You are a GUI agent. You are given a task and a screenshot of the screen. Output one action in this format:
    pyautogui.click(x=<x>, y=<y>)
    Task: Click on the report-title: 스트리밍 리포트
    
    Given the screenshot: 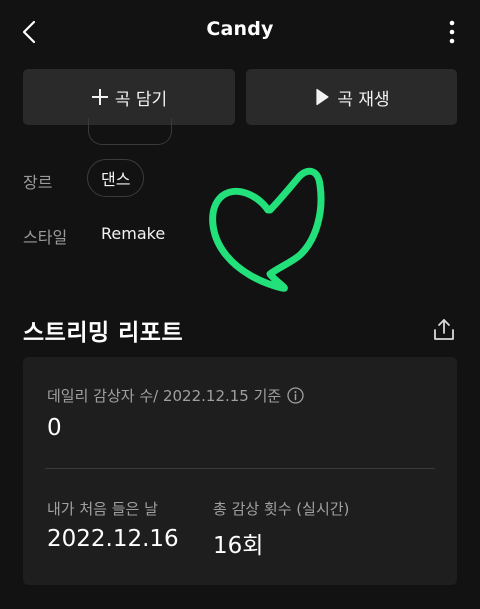 What is the action you would take?
    pyautogui.click(x=103, y=333)
    